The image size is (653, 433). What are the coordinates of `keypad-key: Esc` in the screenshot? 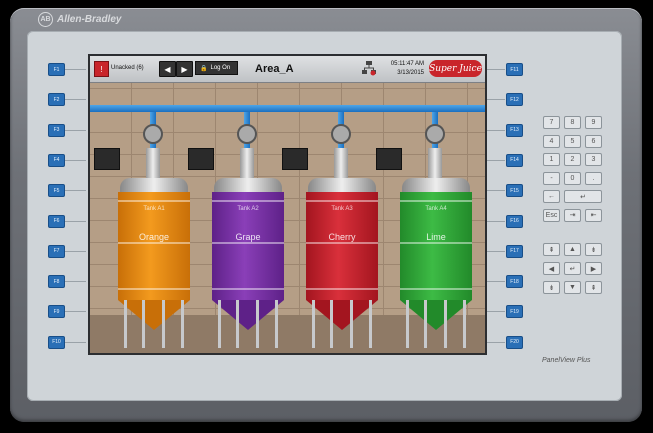 It's located at (551, 215).